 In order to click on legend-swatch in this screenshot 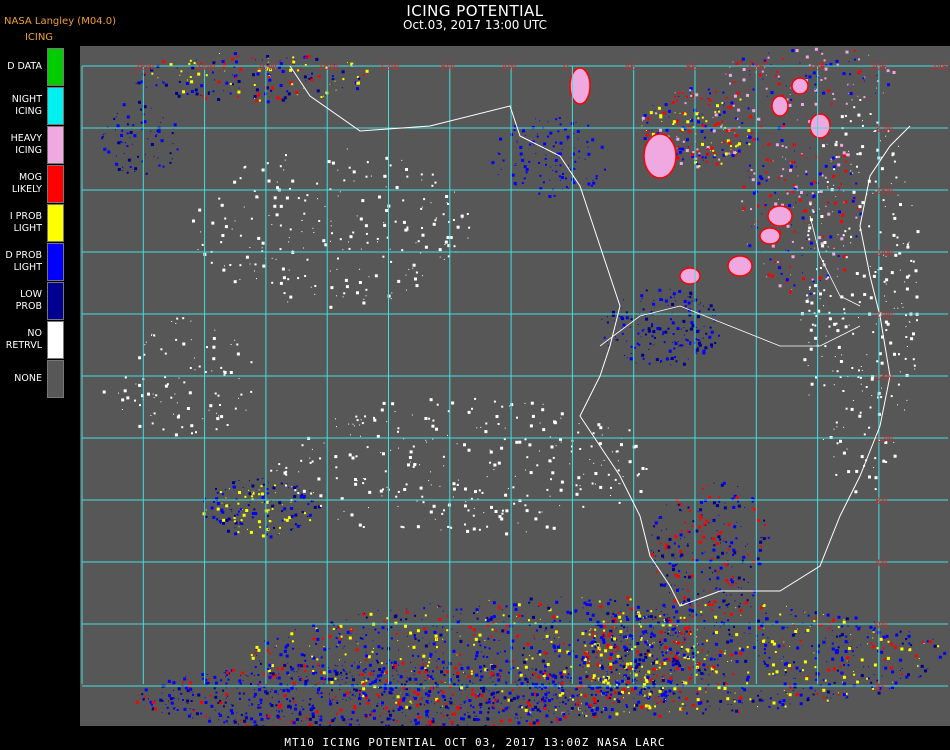, I will do `click(55, 379)`.